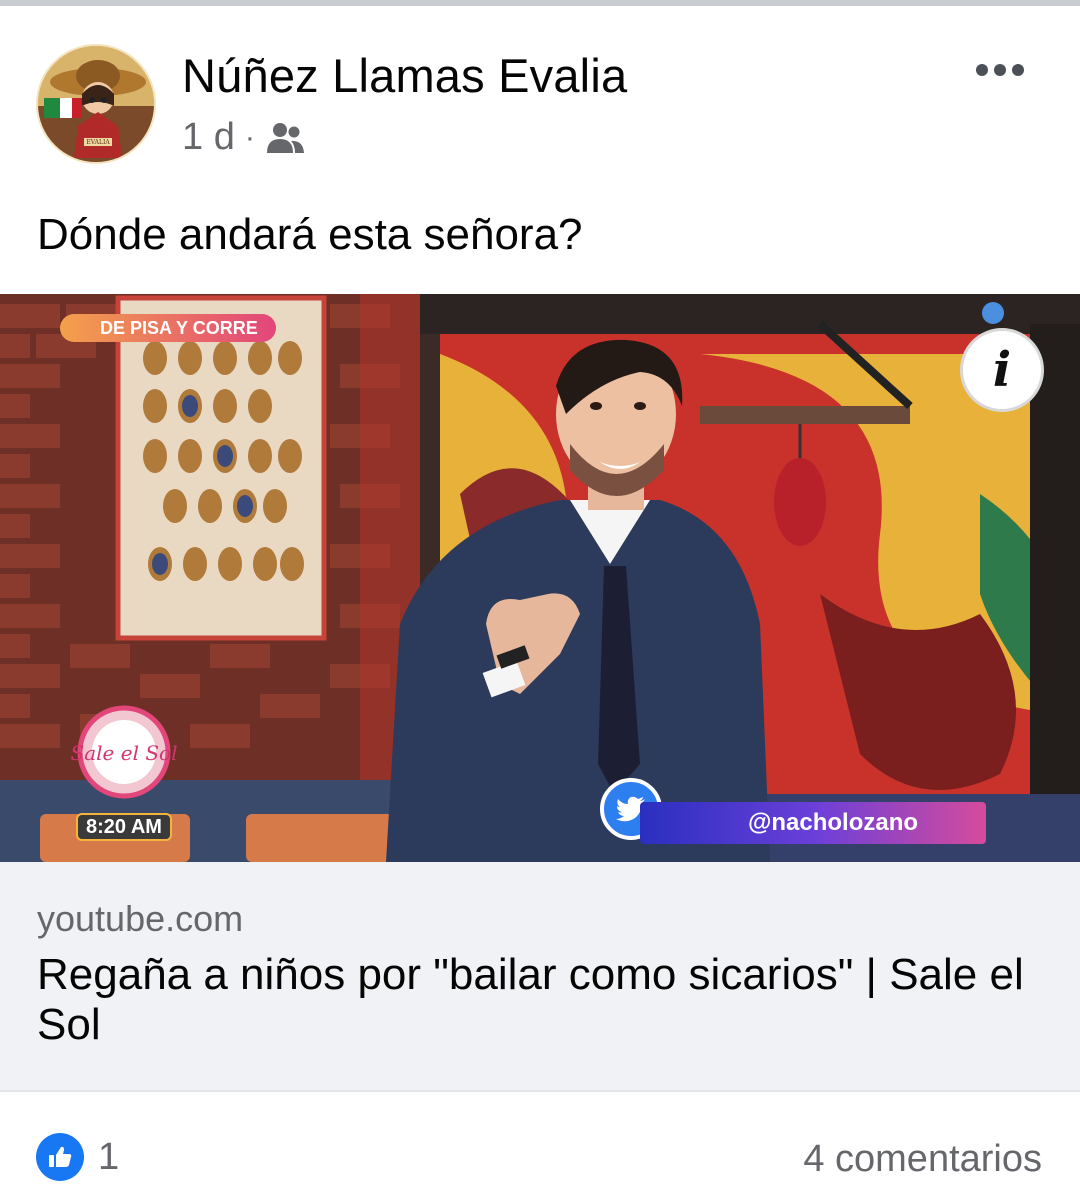 This screenshot has height=1201, width=1080. I want to click on info-button: i, so click(1002, 370).